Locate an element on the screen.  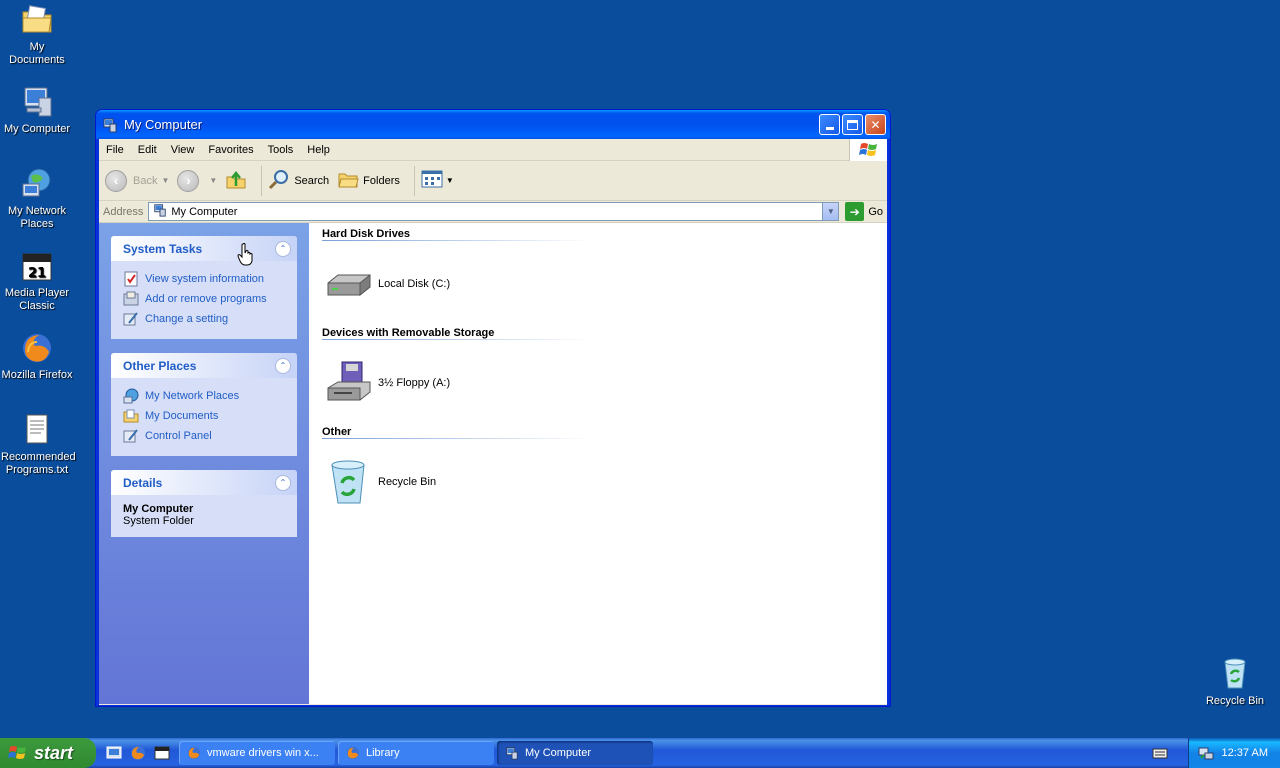
view-system-information-link: View system information is located at coordinates (204, 279).